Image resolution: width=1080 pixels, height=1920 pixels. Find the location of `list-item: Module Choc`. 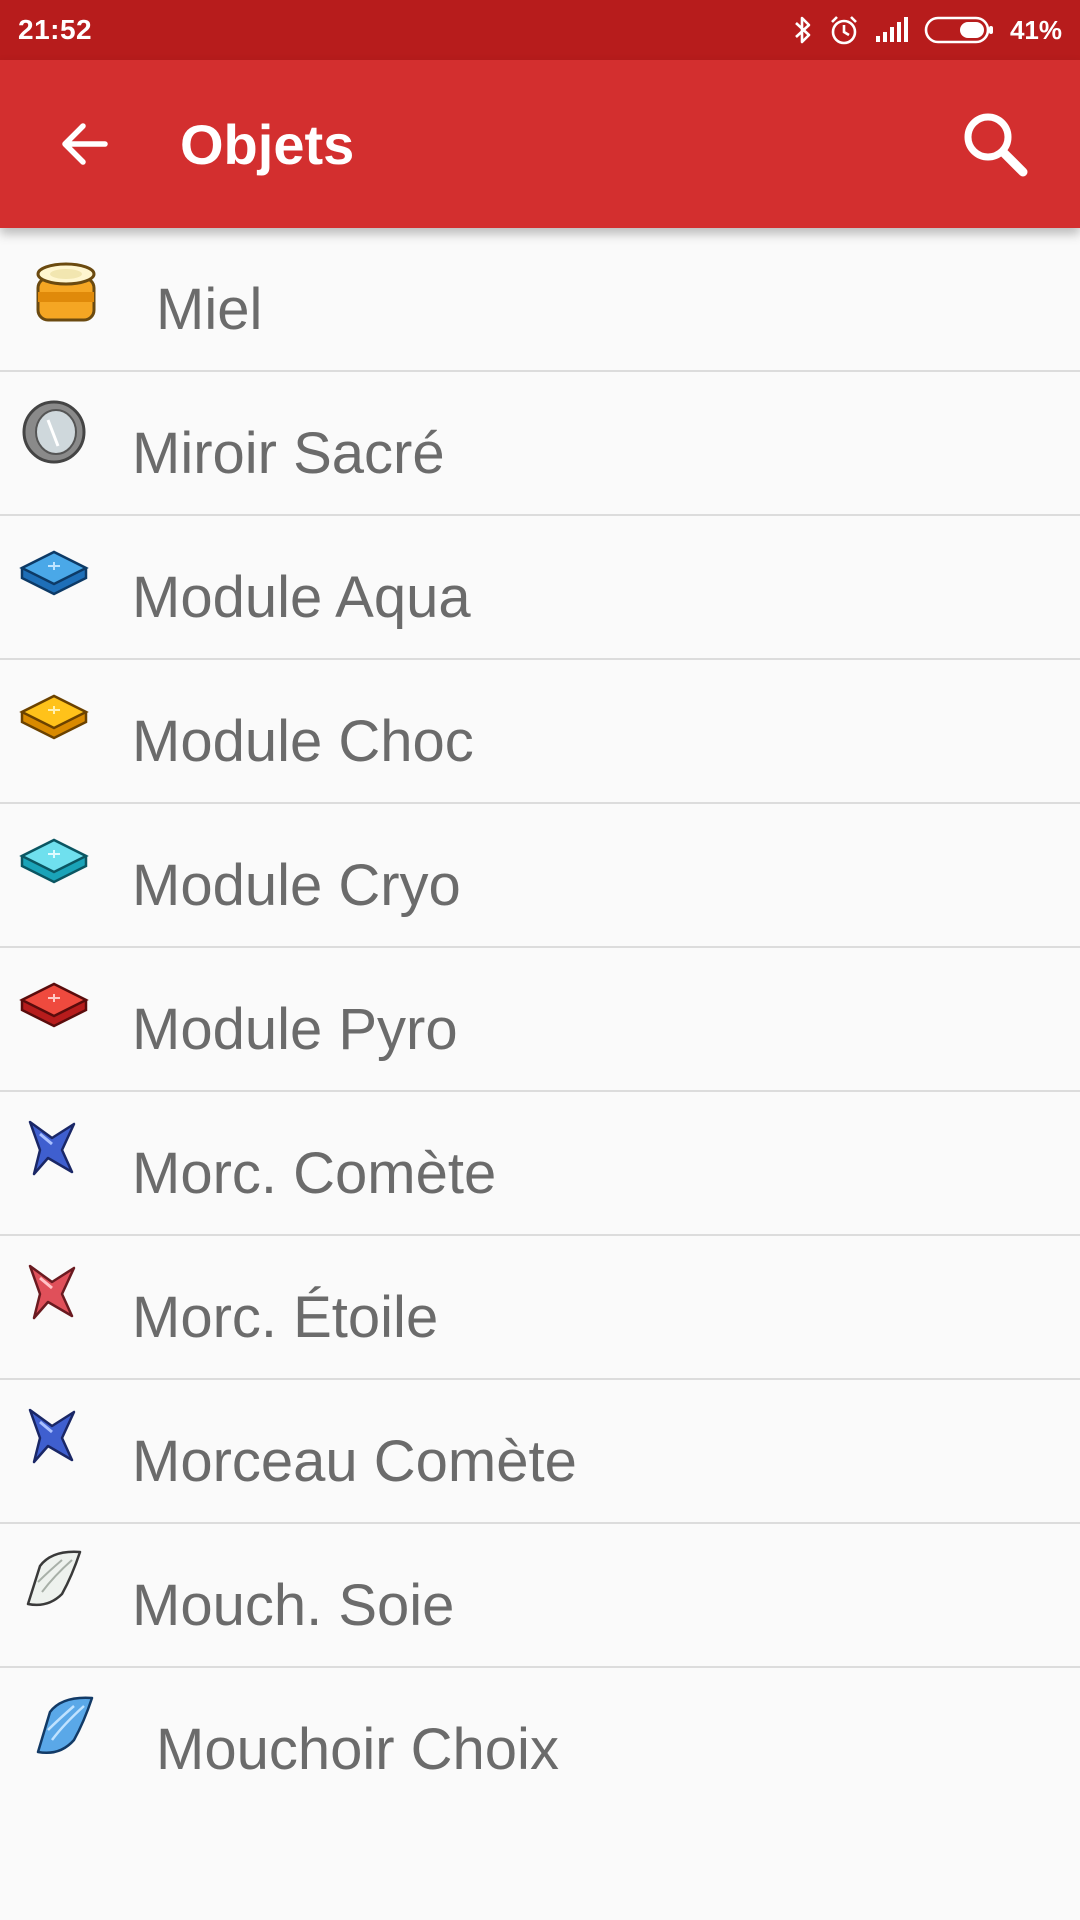

list-item: Module Choc is located at coordinates (540, 732).